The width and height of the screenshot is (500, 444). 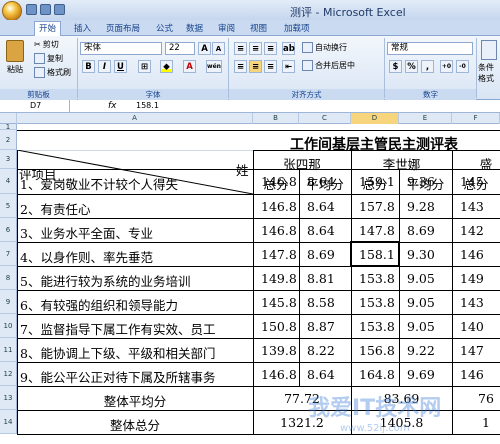 What do you see at coordinates (288, 66) in the screenshot?
I see `decrease-indent-button: ⇤` at bounding box center [288, 66].